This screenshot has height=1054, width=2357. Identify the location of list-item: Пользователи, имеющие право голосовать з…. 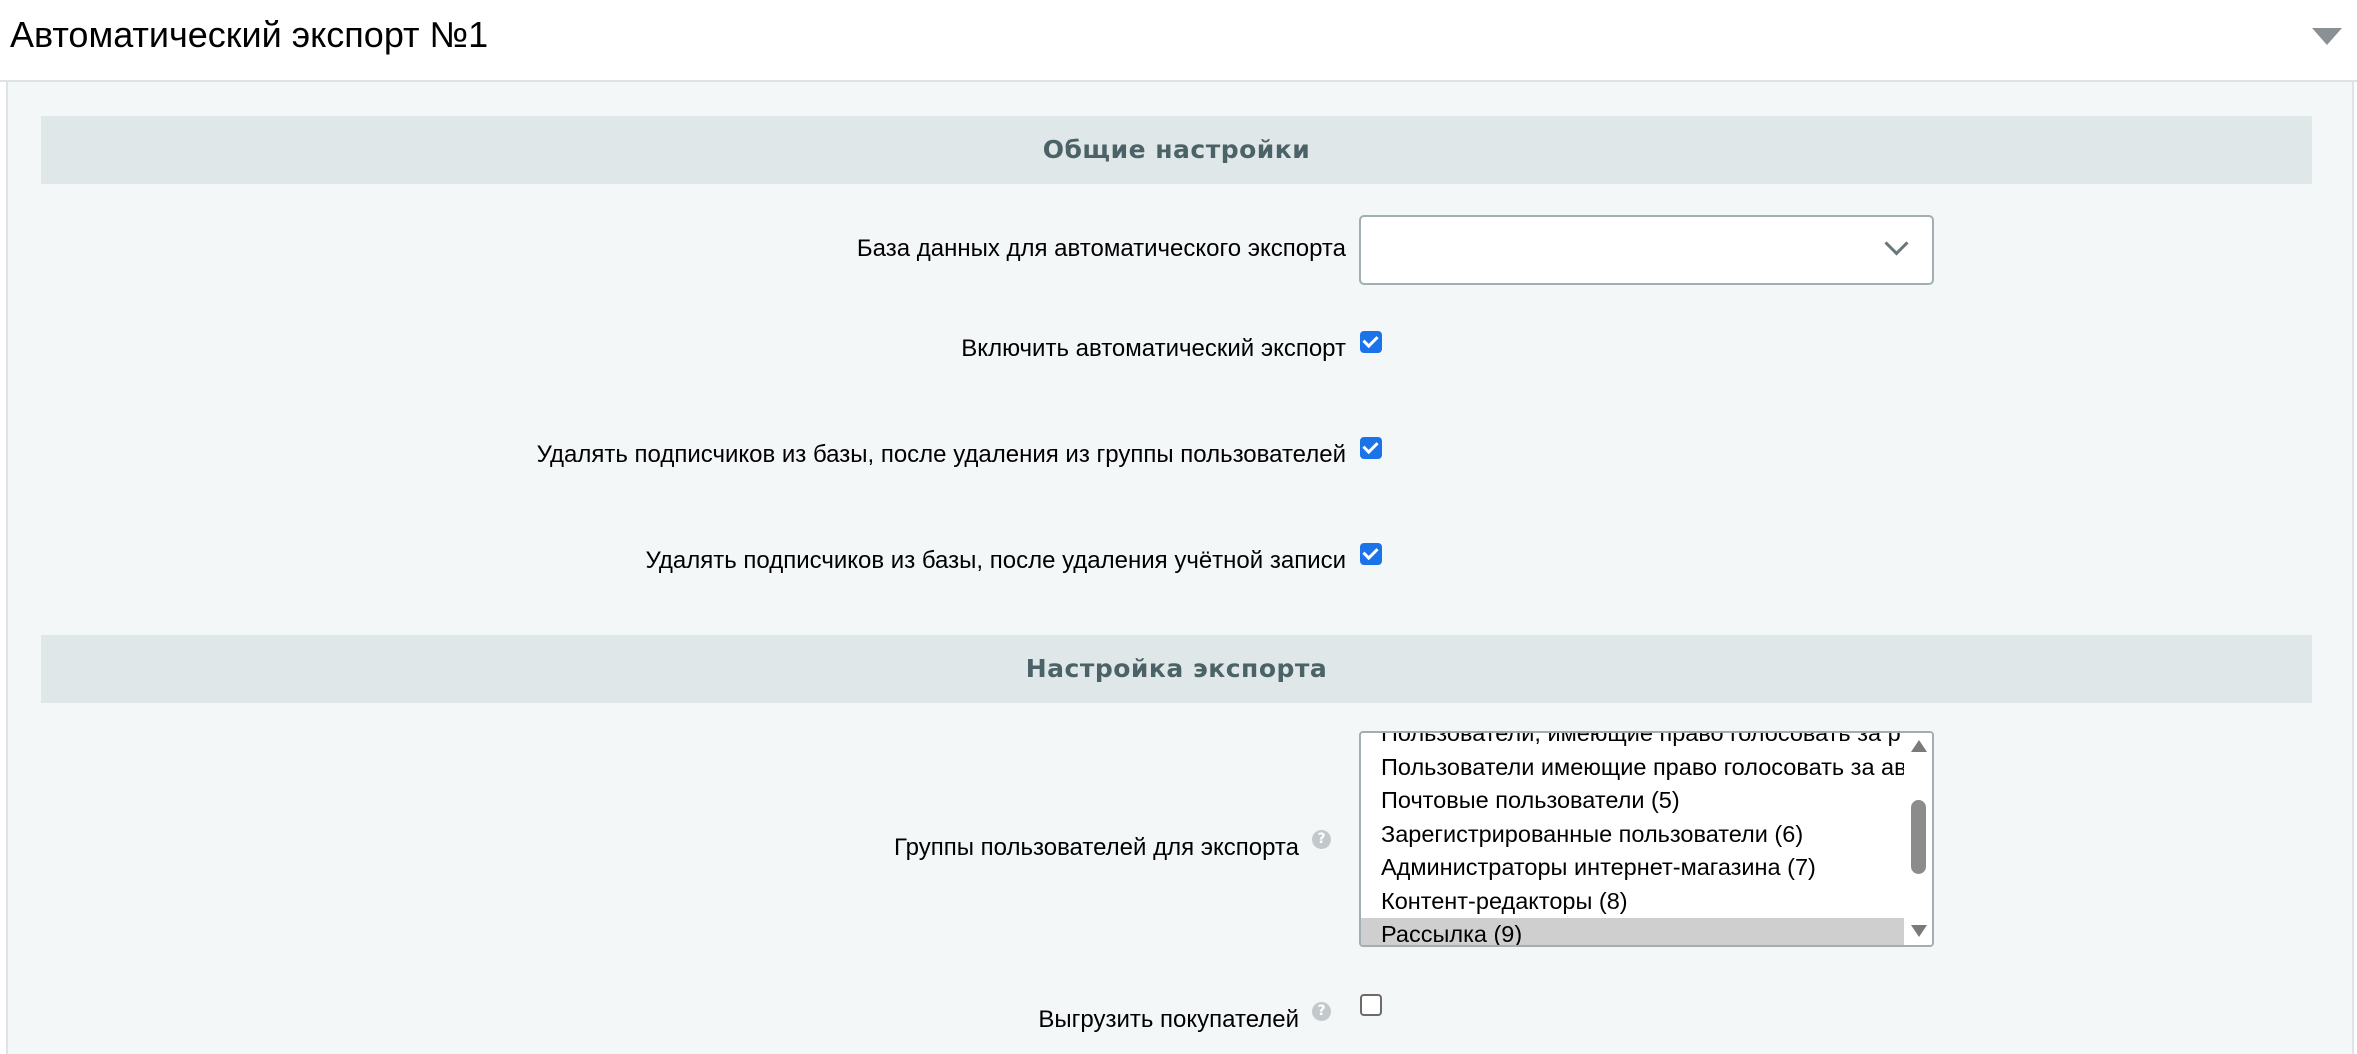
(1634, 742).